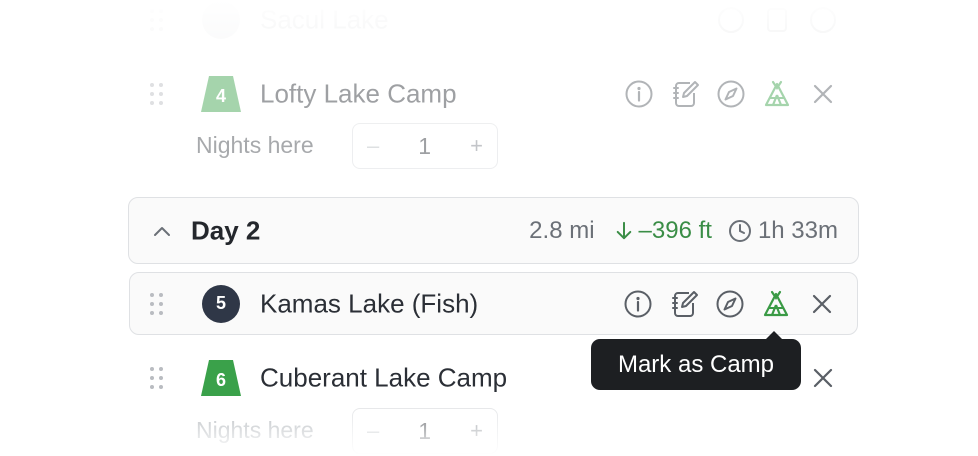 The image size is (978, 456). Describe the element at coordinates (162, 231) in the screenshot. I see `chevron-up-icon` at that location.